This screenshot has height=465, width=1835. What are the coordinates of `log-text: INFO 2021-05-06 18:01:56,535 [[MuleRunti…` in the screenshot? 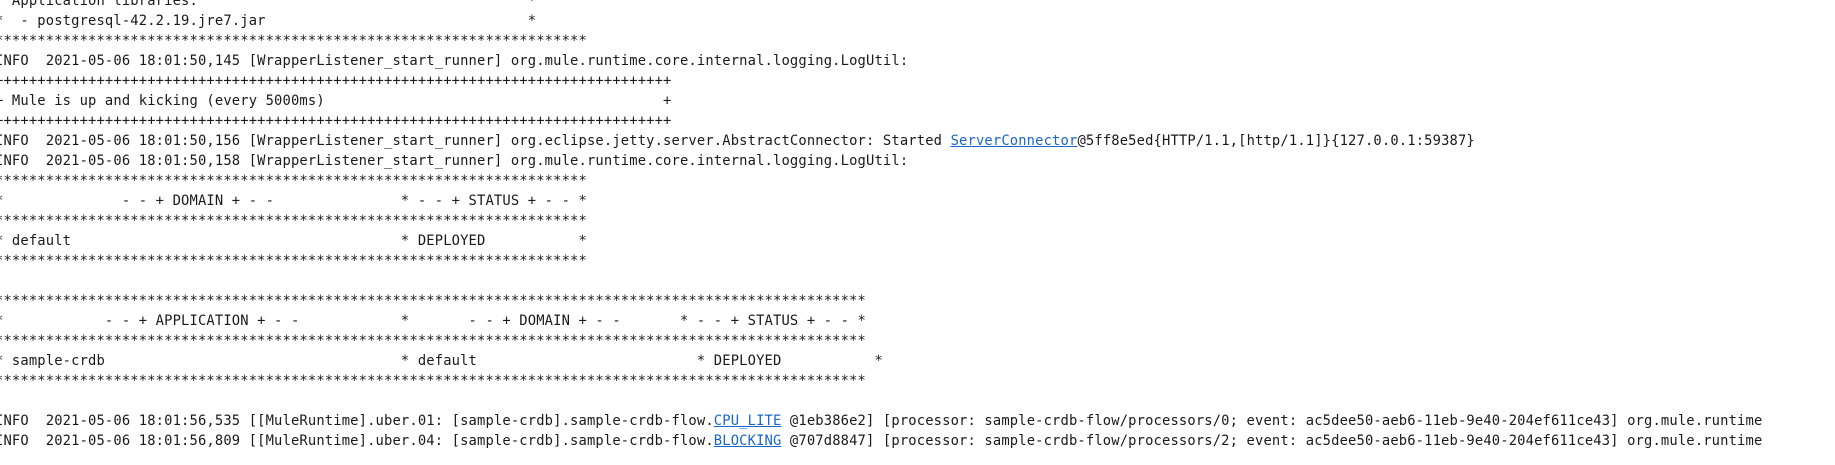 It's located at (357, 421).